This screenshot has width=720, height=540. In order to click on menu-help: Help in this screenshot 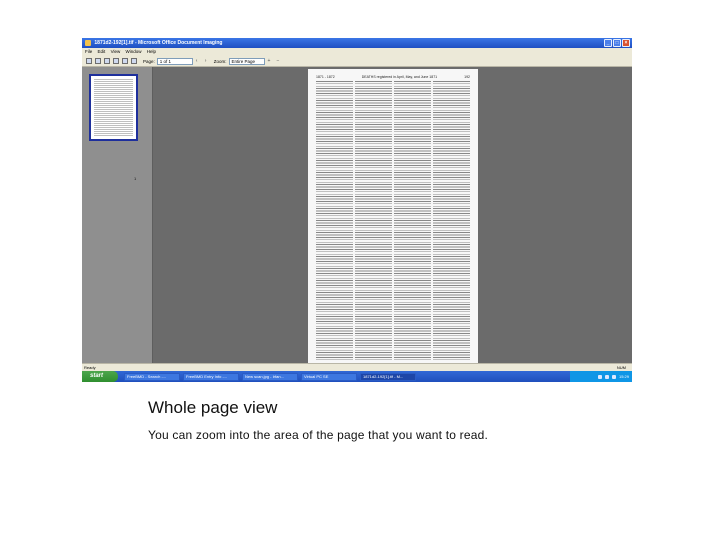, I will do `click(151, 51)`.